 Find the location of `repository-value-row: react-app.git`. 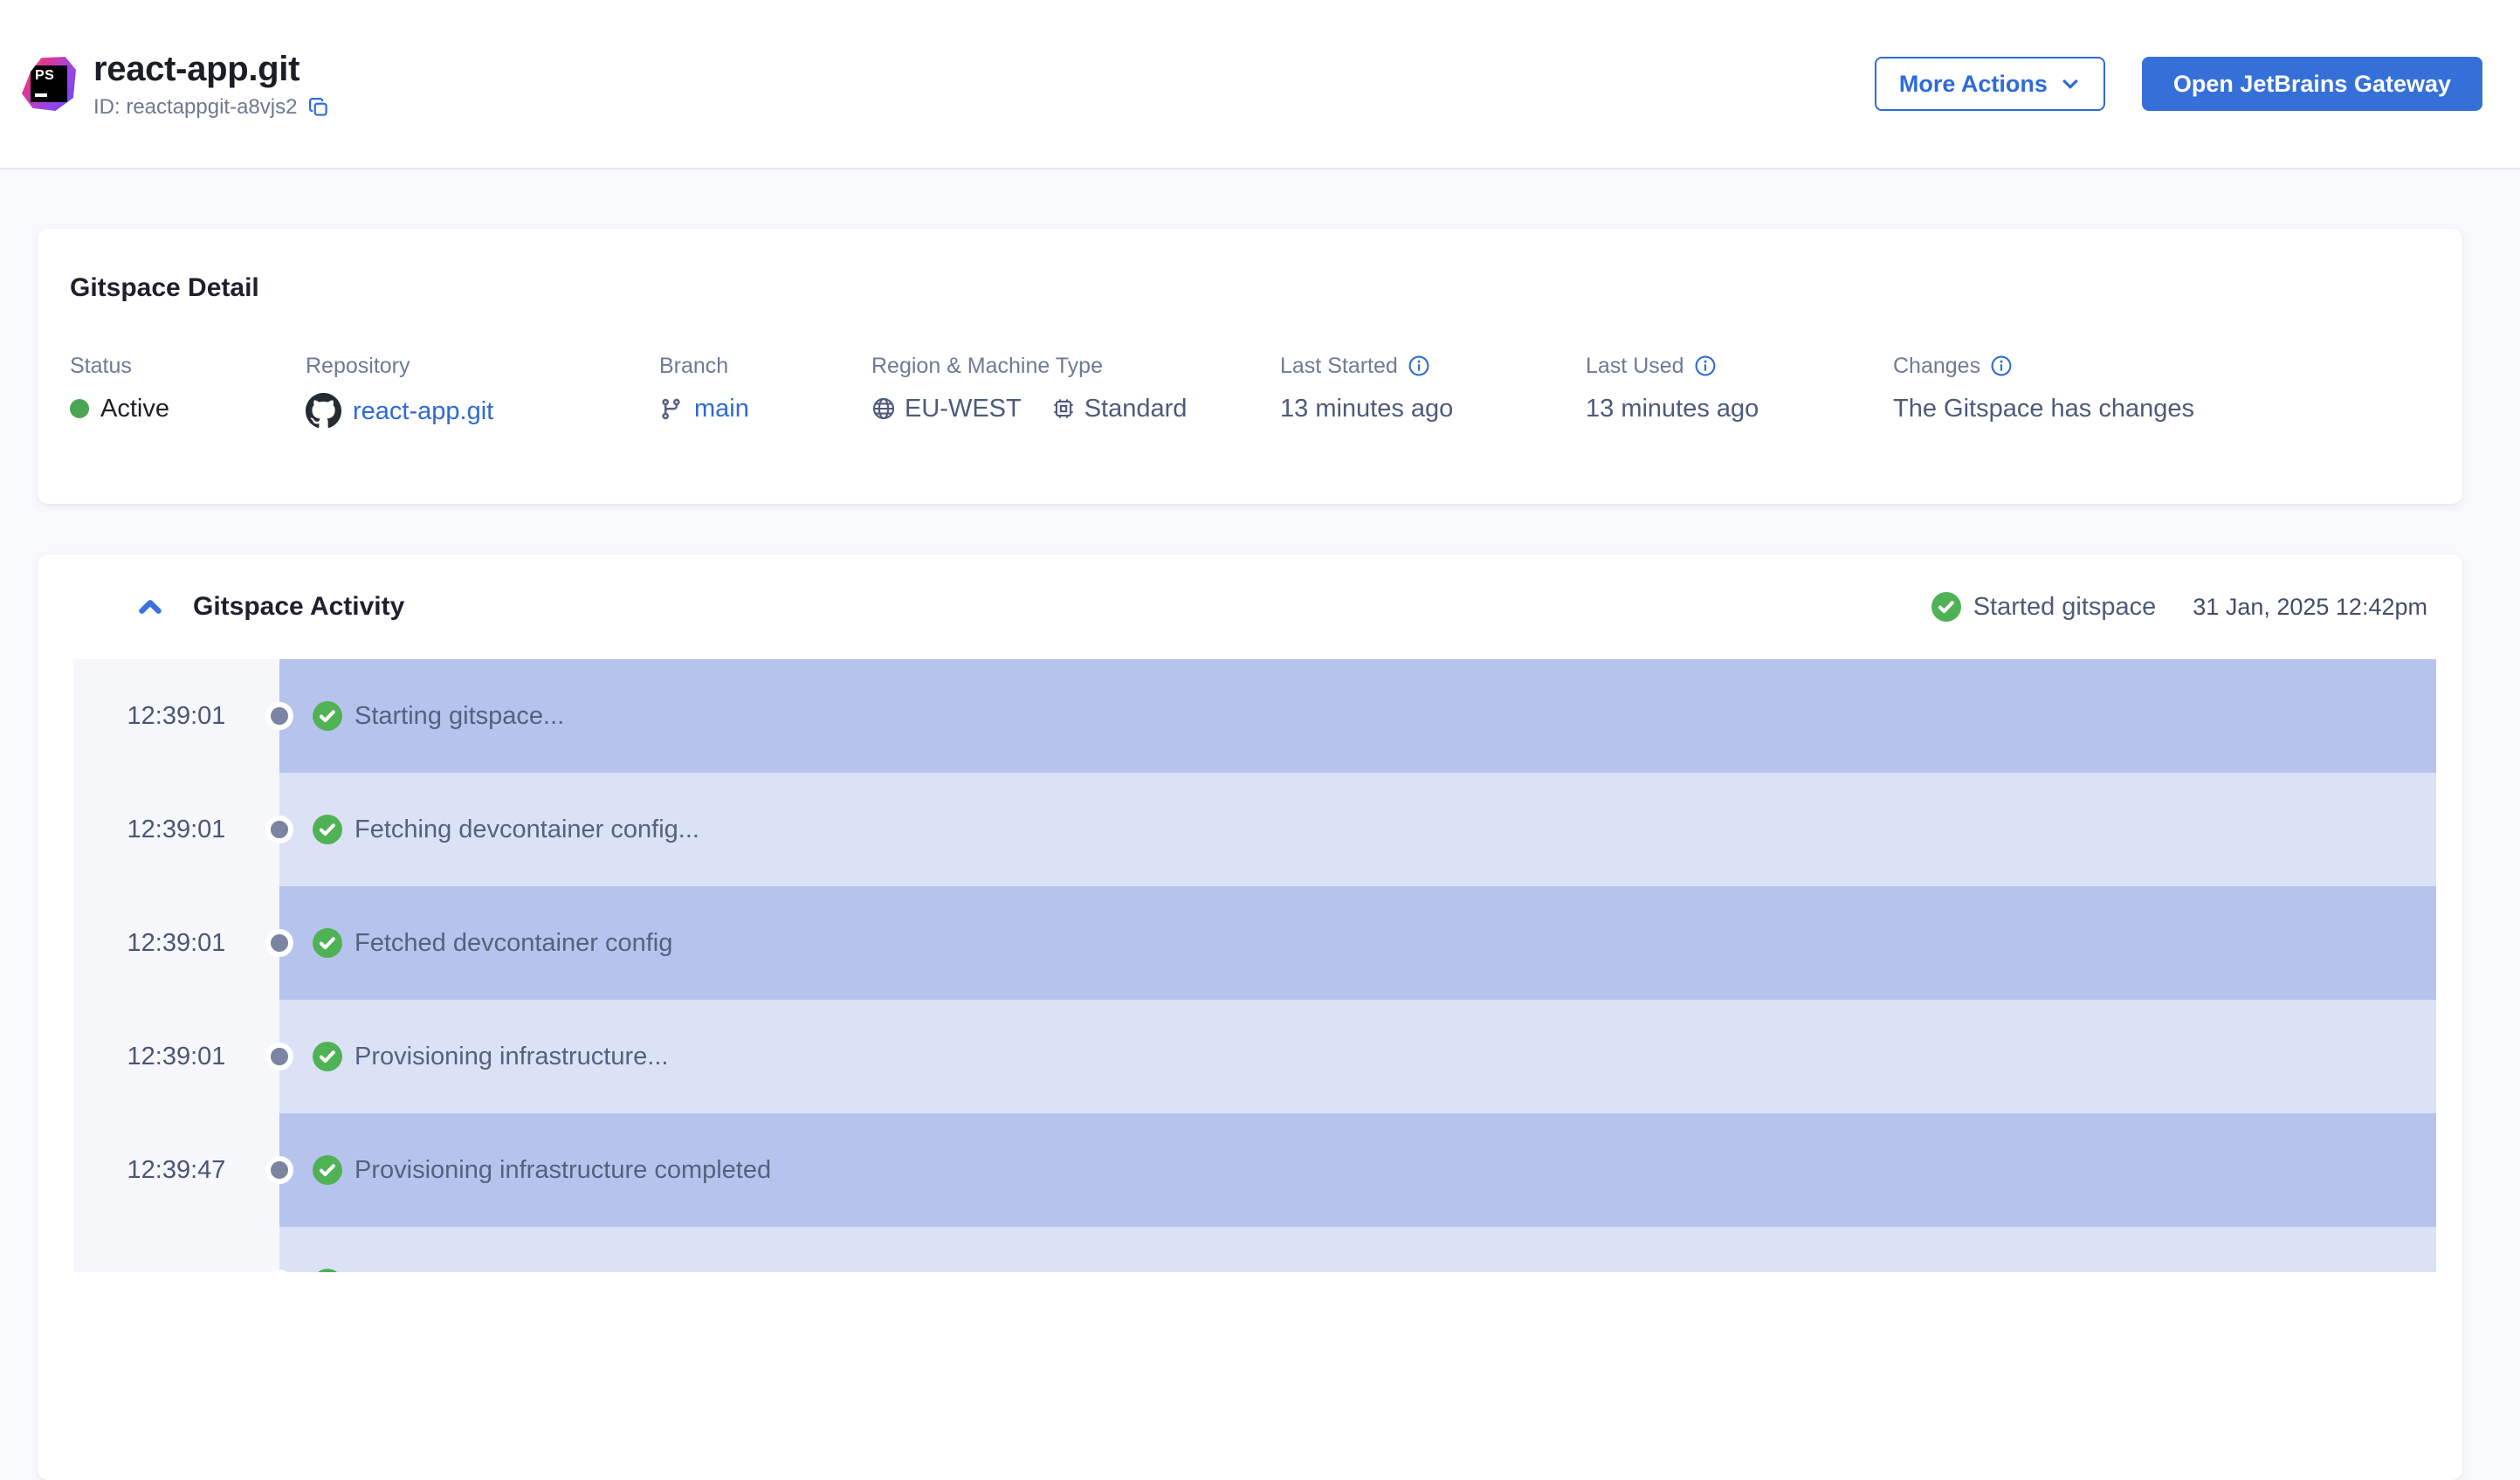

repository-value-row: react-app.git is located at coordinates (483, 411).